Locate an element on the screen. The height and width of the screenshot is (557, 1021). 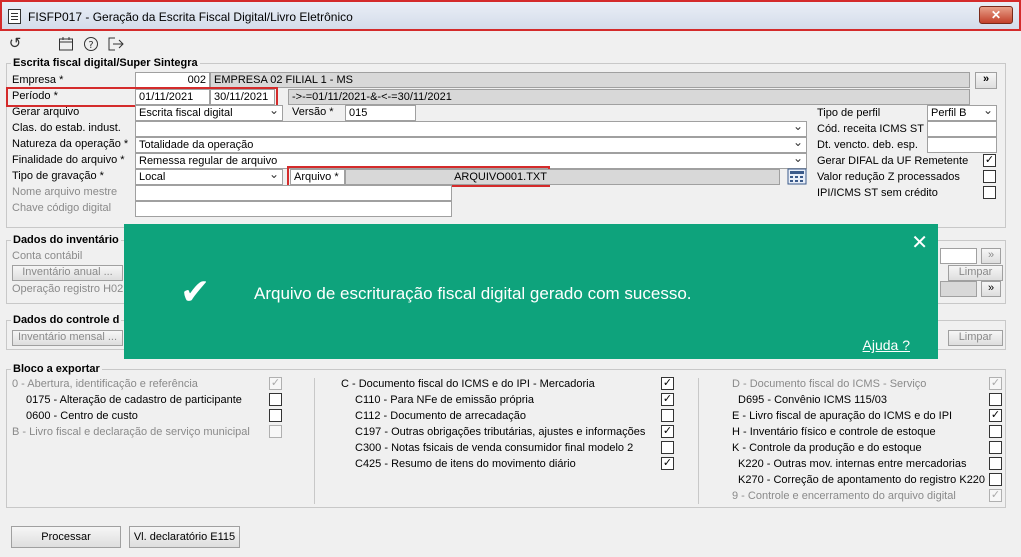
arquivo-field: ARQUIVO001.TXT is located at coordinates (562, 177).